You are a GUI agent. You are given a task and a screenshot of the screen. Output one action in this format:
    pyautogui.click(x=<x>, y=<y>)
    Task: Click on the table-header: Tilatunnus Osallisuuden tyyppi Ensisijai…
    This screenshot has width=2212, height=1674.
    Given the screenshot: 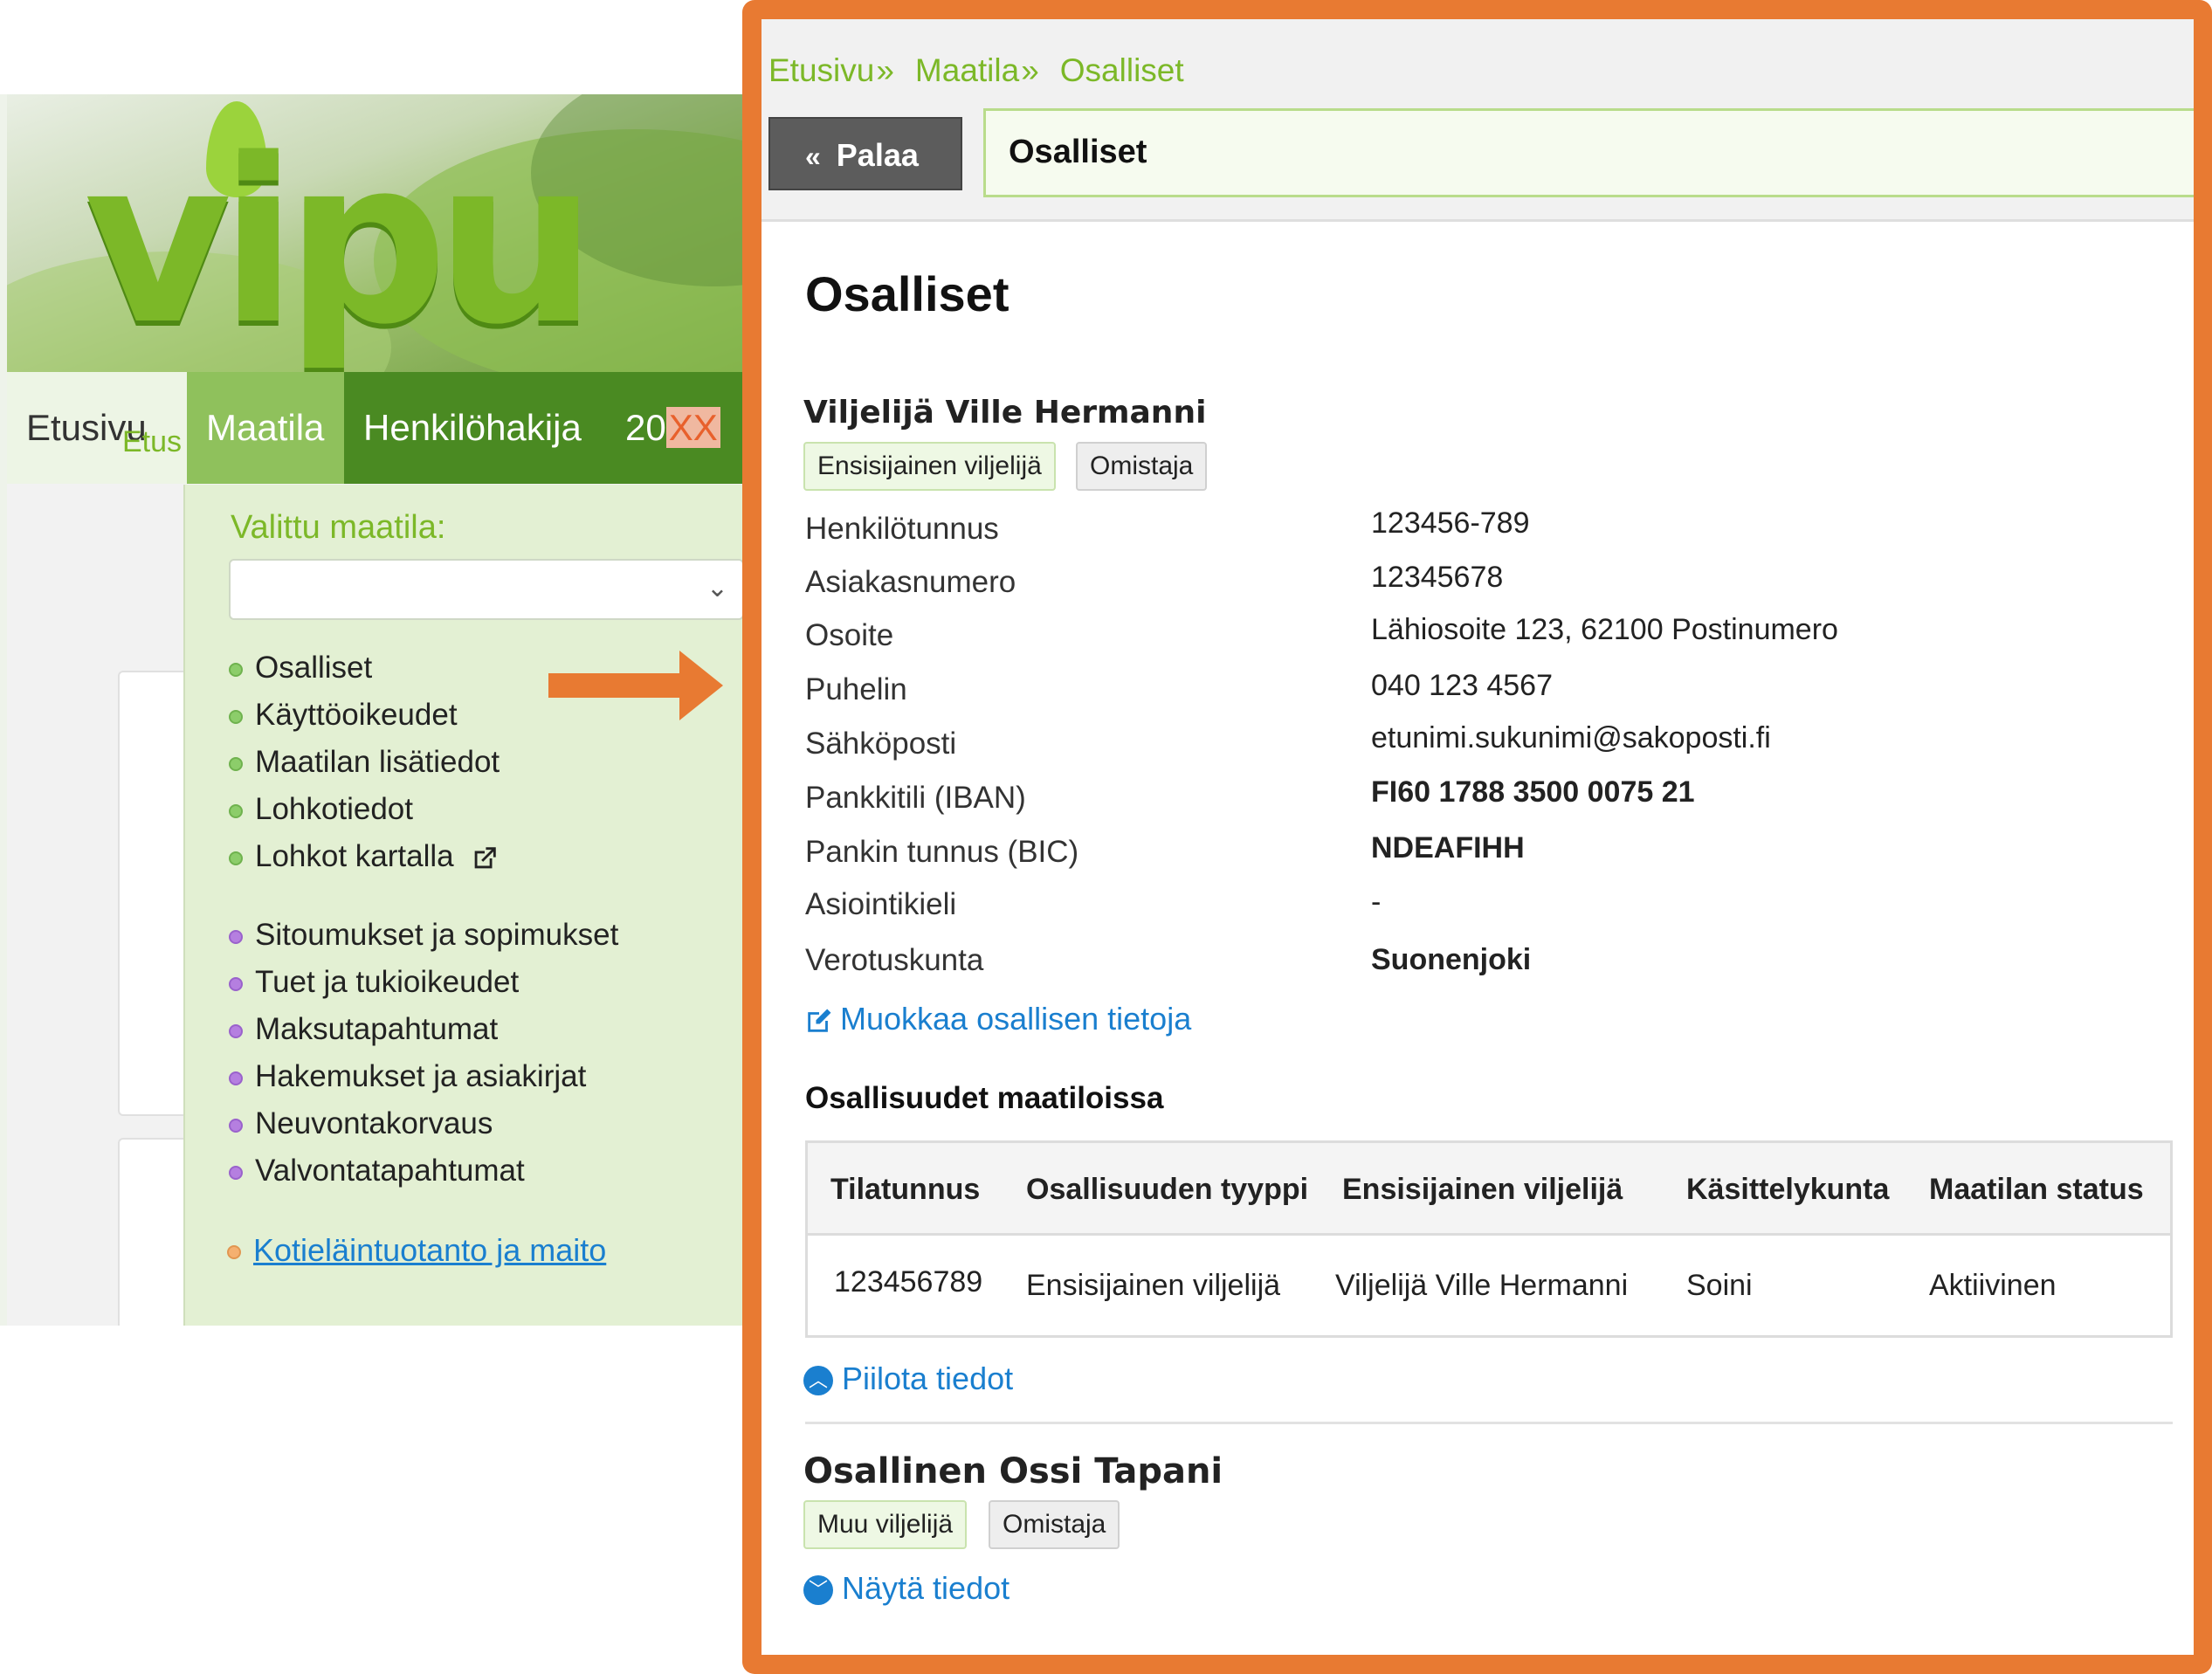 What is the action you would take?
    pyautogui.click(x=1489, y=1189)
    